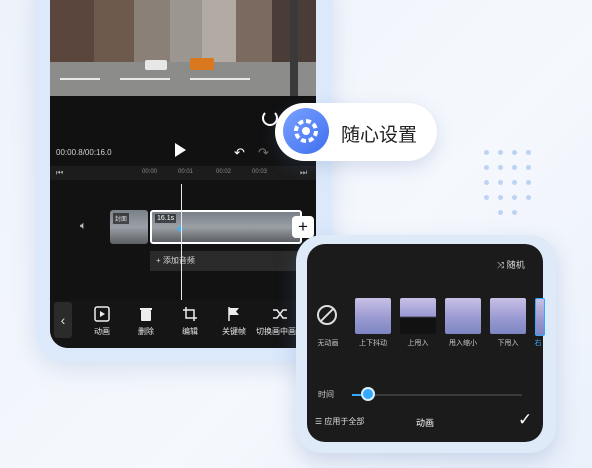 This screenshot has height=468, width=592. What do you see at coordinates (326, 394) in the screenshot?
I see `time-label: 时间` at bounding box center [326, 394].